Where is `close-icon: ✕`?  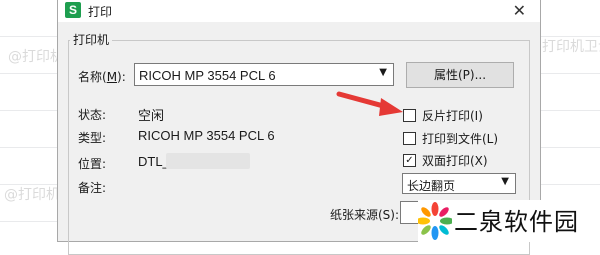 close-icon: ✕ is located at coordinates (519, 10).